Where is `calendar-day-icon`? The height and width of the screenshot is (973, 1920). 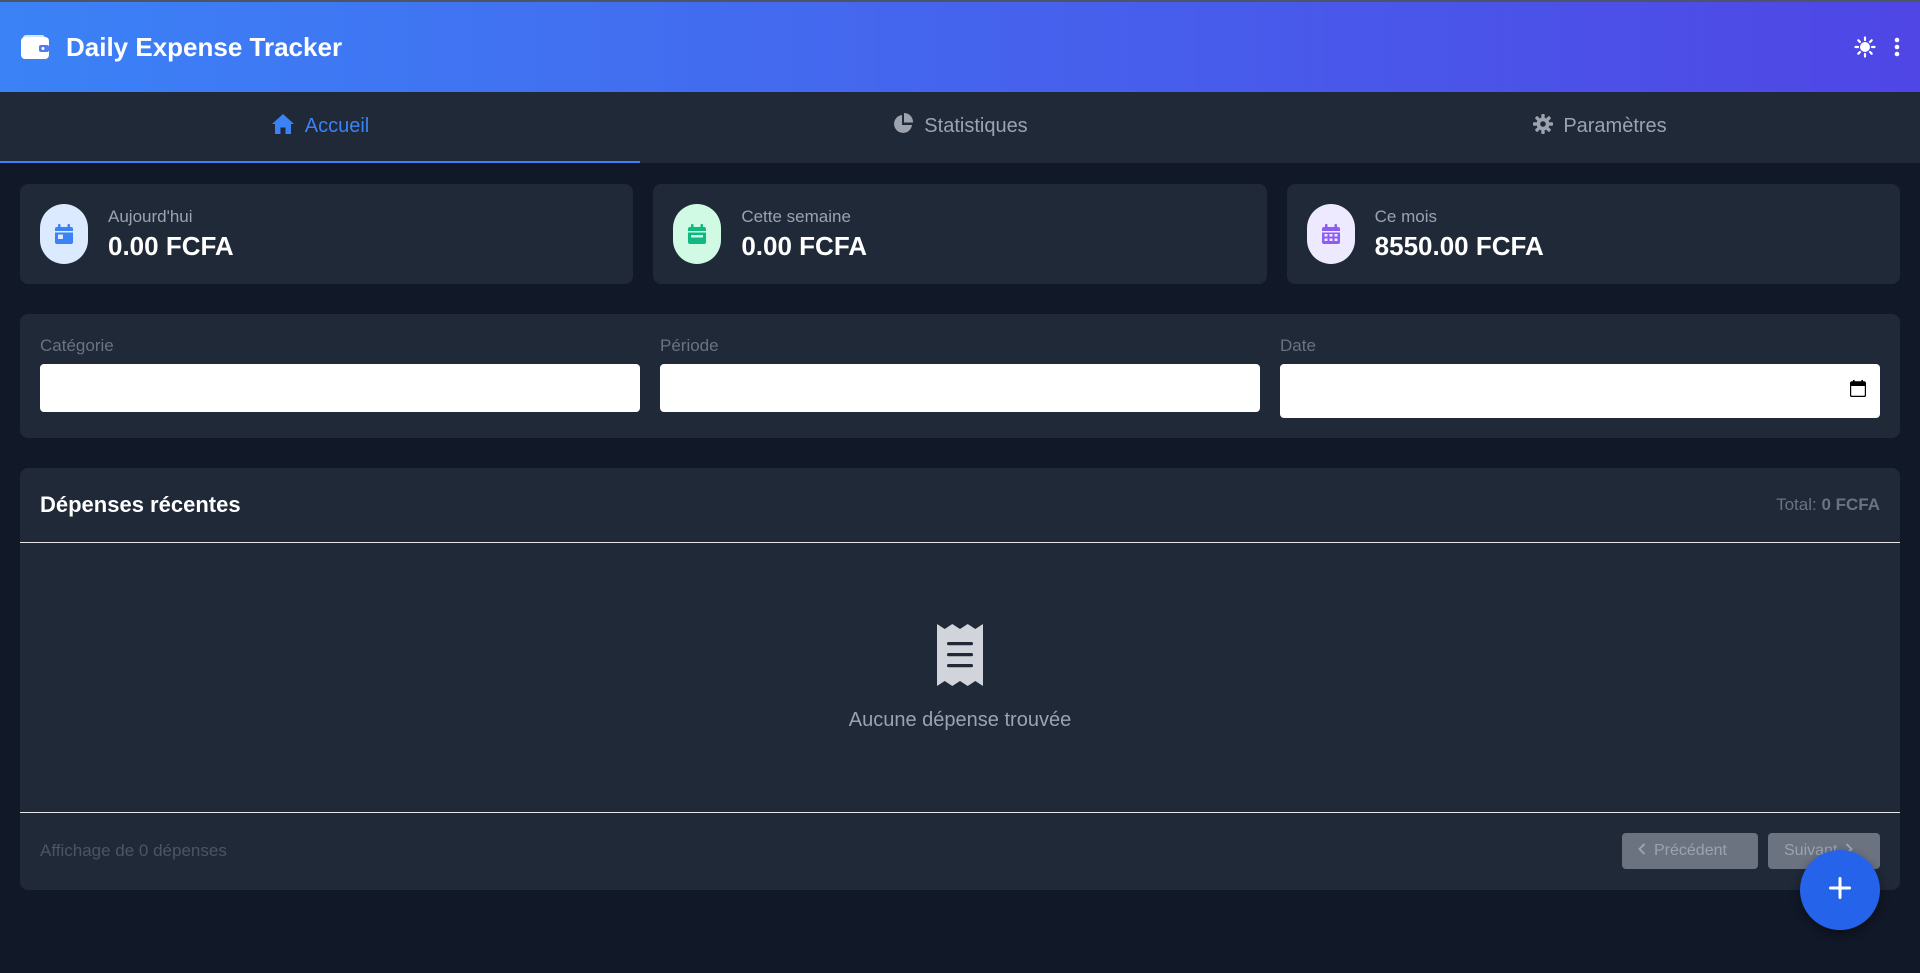
calendar-day-icon is located at coordinates (64, 234).